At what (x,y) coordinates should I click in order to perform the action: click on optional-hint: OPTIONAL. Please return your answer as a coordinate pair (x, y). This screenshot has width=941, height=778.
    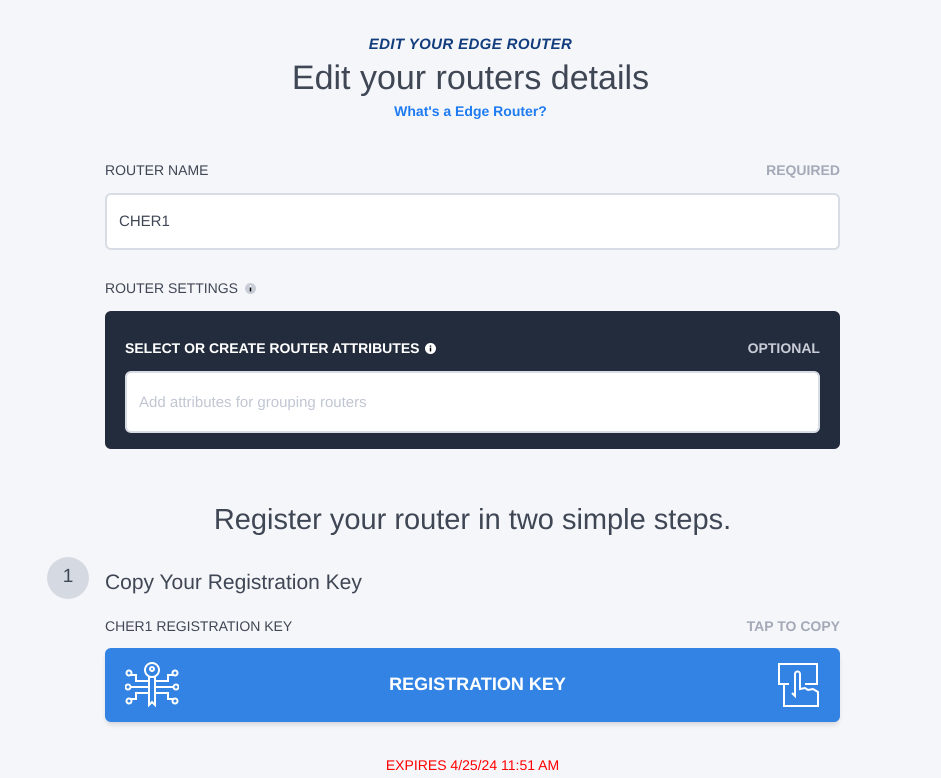
    Looking at the image, I should click on (784, 348).